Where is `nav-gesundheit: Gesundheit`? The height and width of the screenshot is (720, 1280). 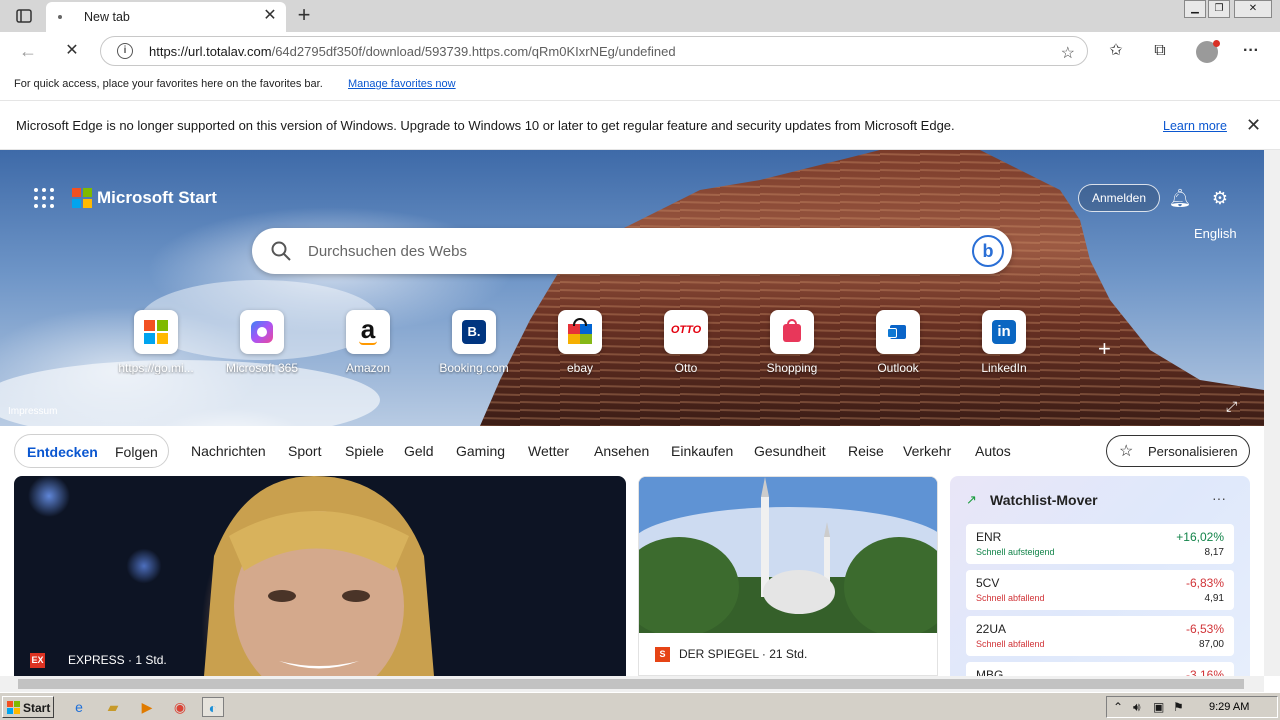 nav-gesundheit: Gesundheit is located at coordinates (790, 451).